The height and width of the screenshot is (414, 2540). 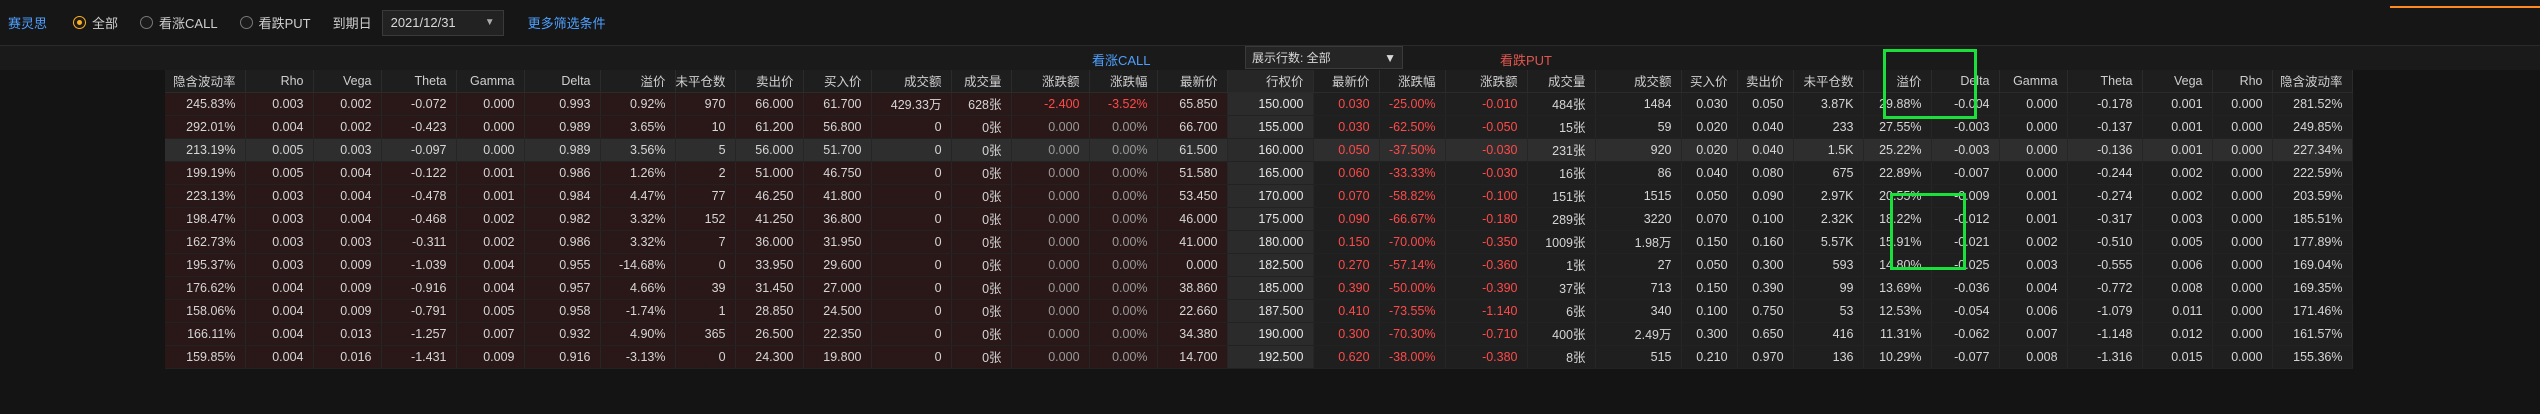 What do you see at coordinates (1897, 127) in the screenshot?
I see `put-cell: 27.55%` at bounding box center [1897, 127].